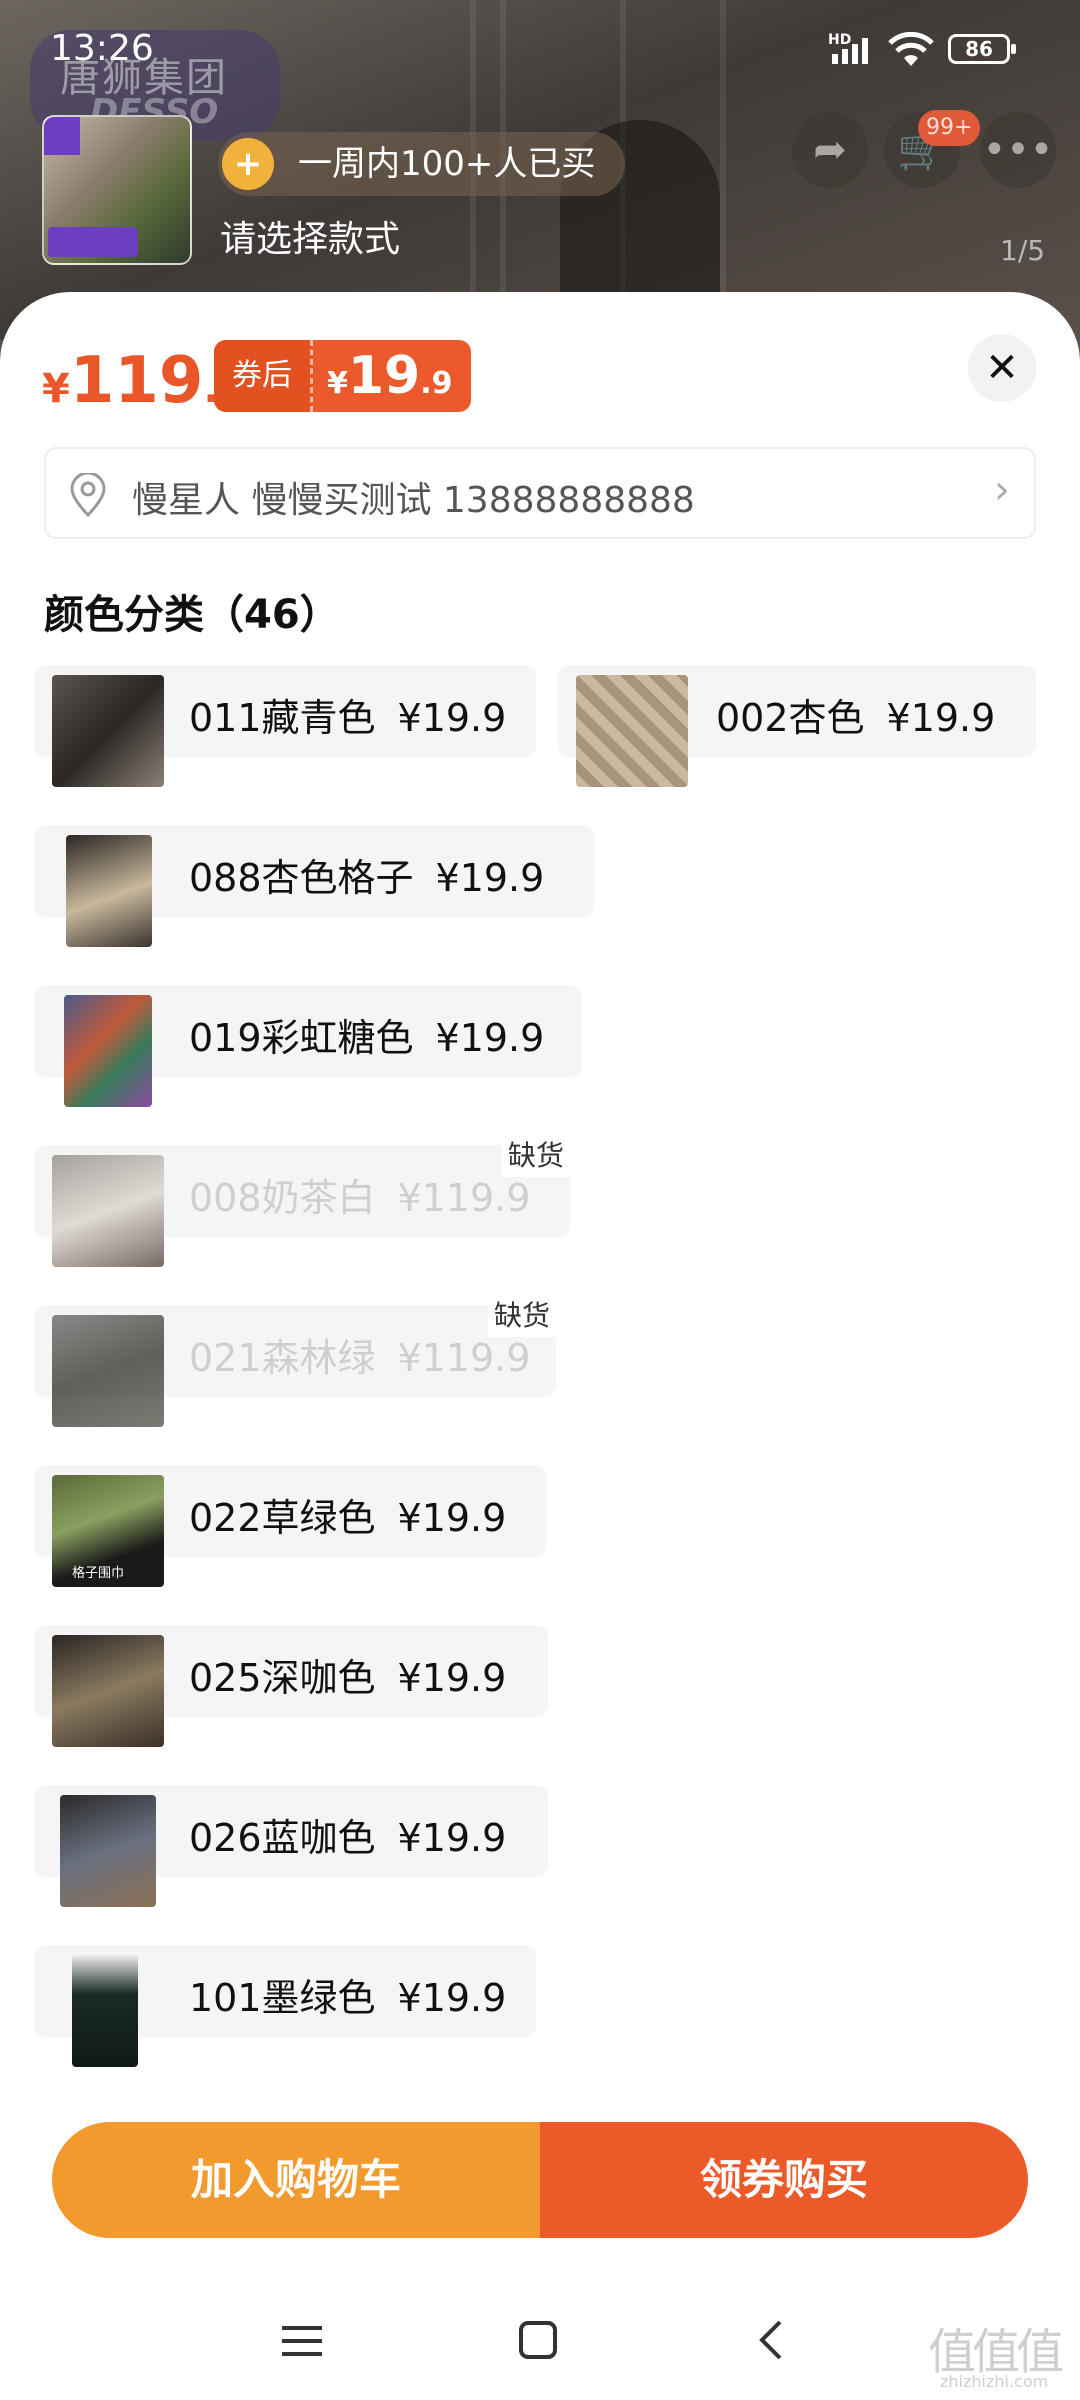 This screenshot has width=1080, height=2400. What do you see at coordinates (296, 2180) in the screenshot?
I see `add-to-cart-button: 加入购物车` at bounding box center [296, 2180].